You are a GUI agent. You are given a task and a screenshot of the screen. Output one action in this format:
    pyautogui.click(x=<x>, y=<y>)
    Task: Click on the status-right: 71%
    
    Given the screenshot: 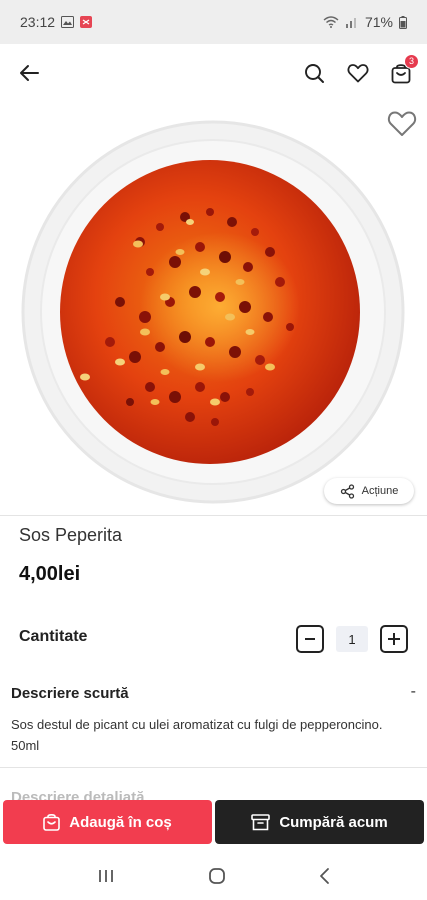 What is the action you would take?
    pyautogui.click(x=365, y=22)
    